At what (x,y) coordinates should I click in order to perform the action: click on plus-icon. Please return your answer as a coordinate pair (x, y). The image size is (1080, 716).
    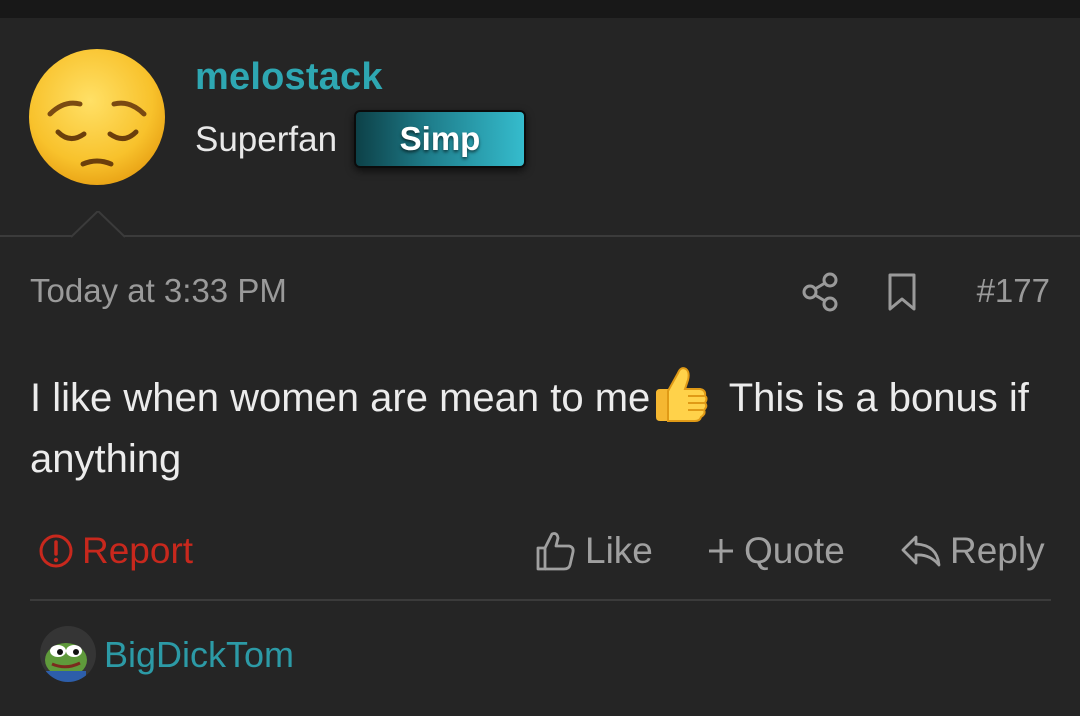
    Looking at the image, I should click on (721, 551).